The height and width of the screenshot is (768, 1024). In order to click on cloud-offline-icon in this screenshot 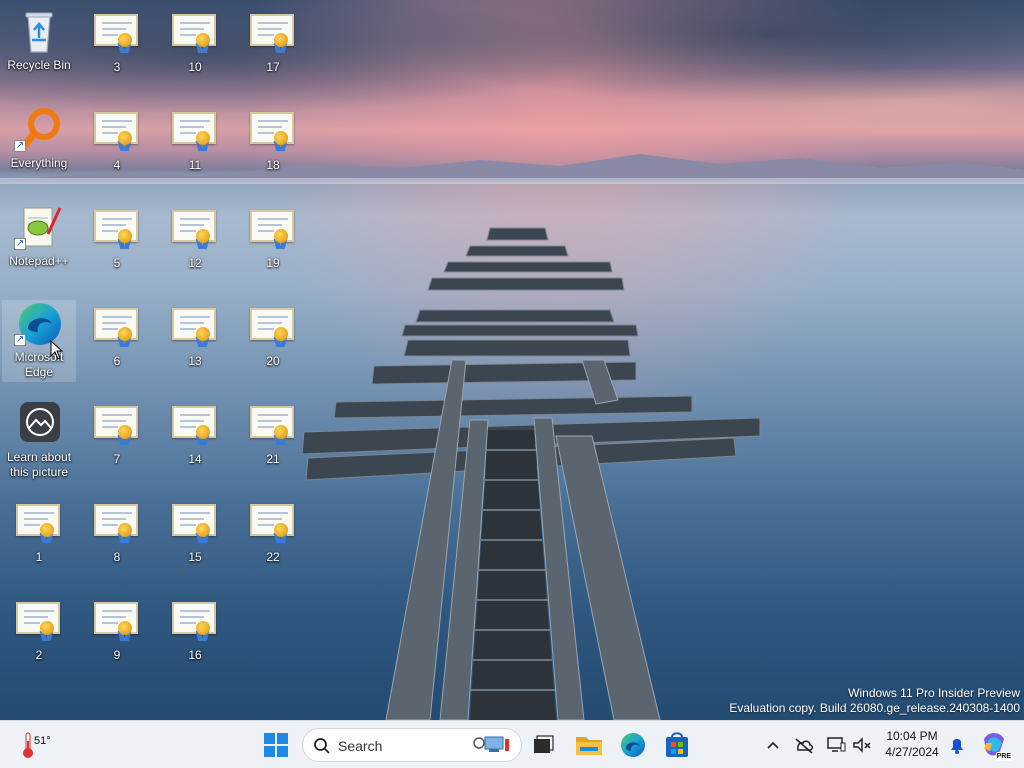, I will do `click(804, 746)`.